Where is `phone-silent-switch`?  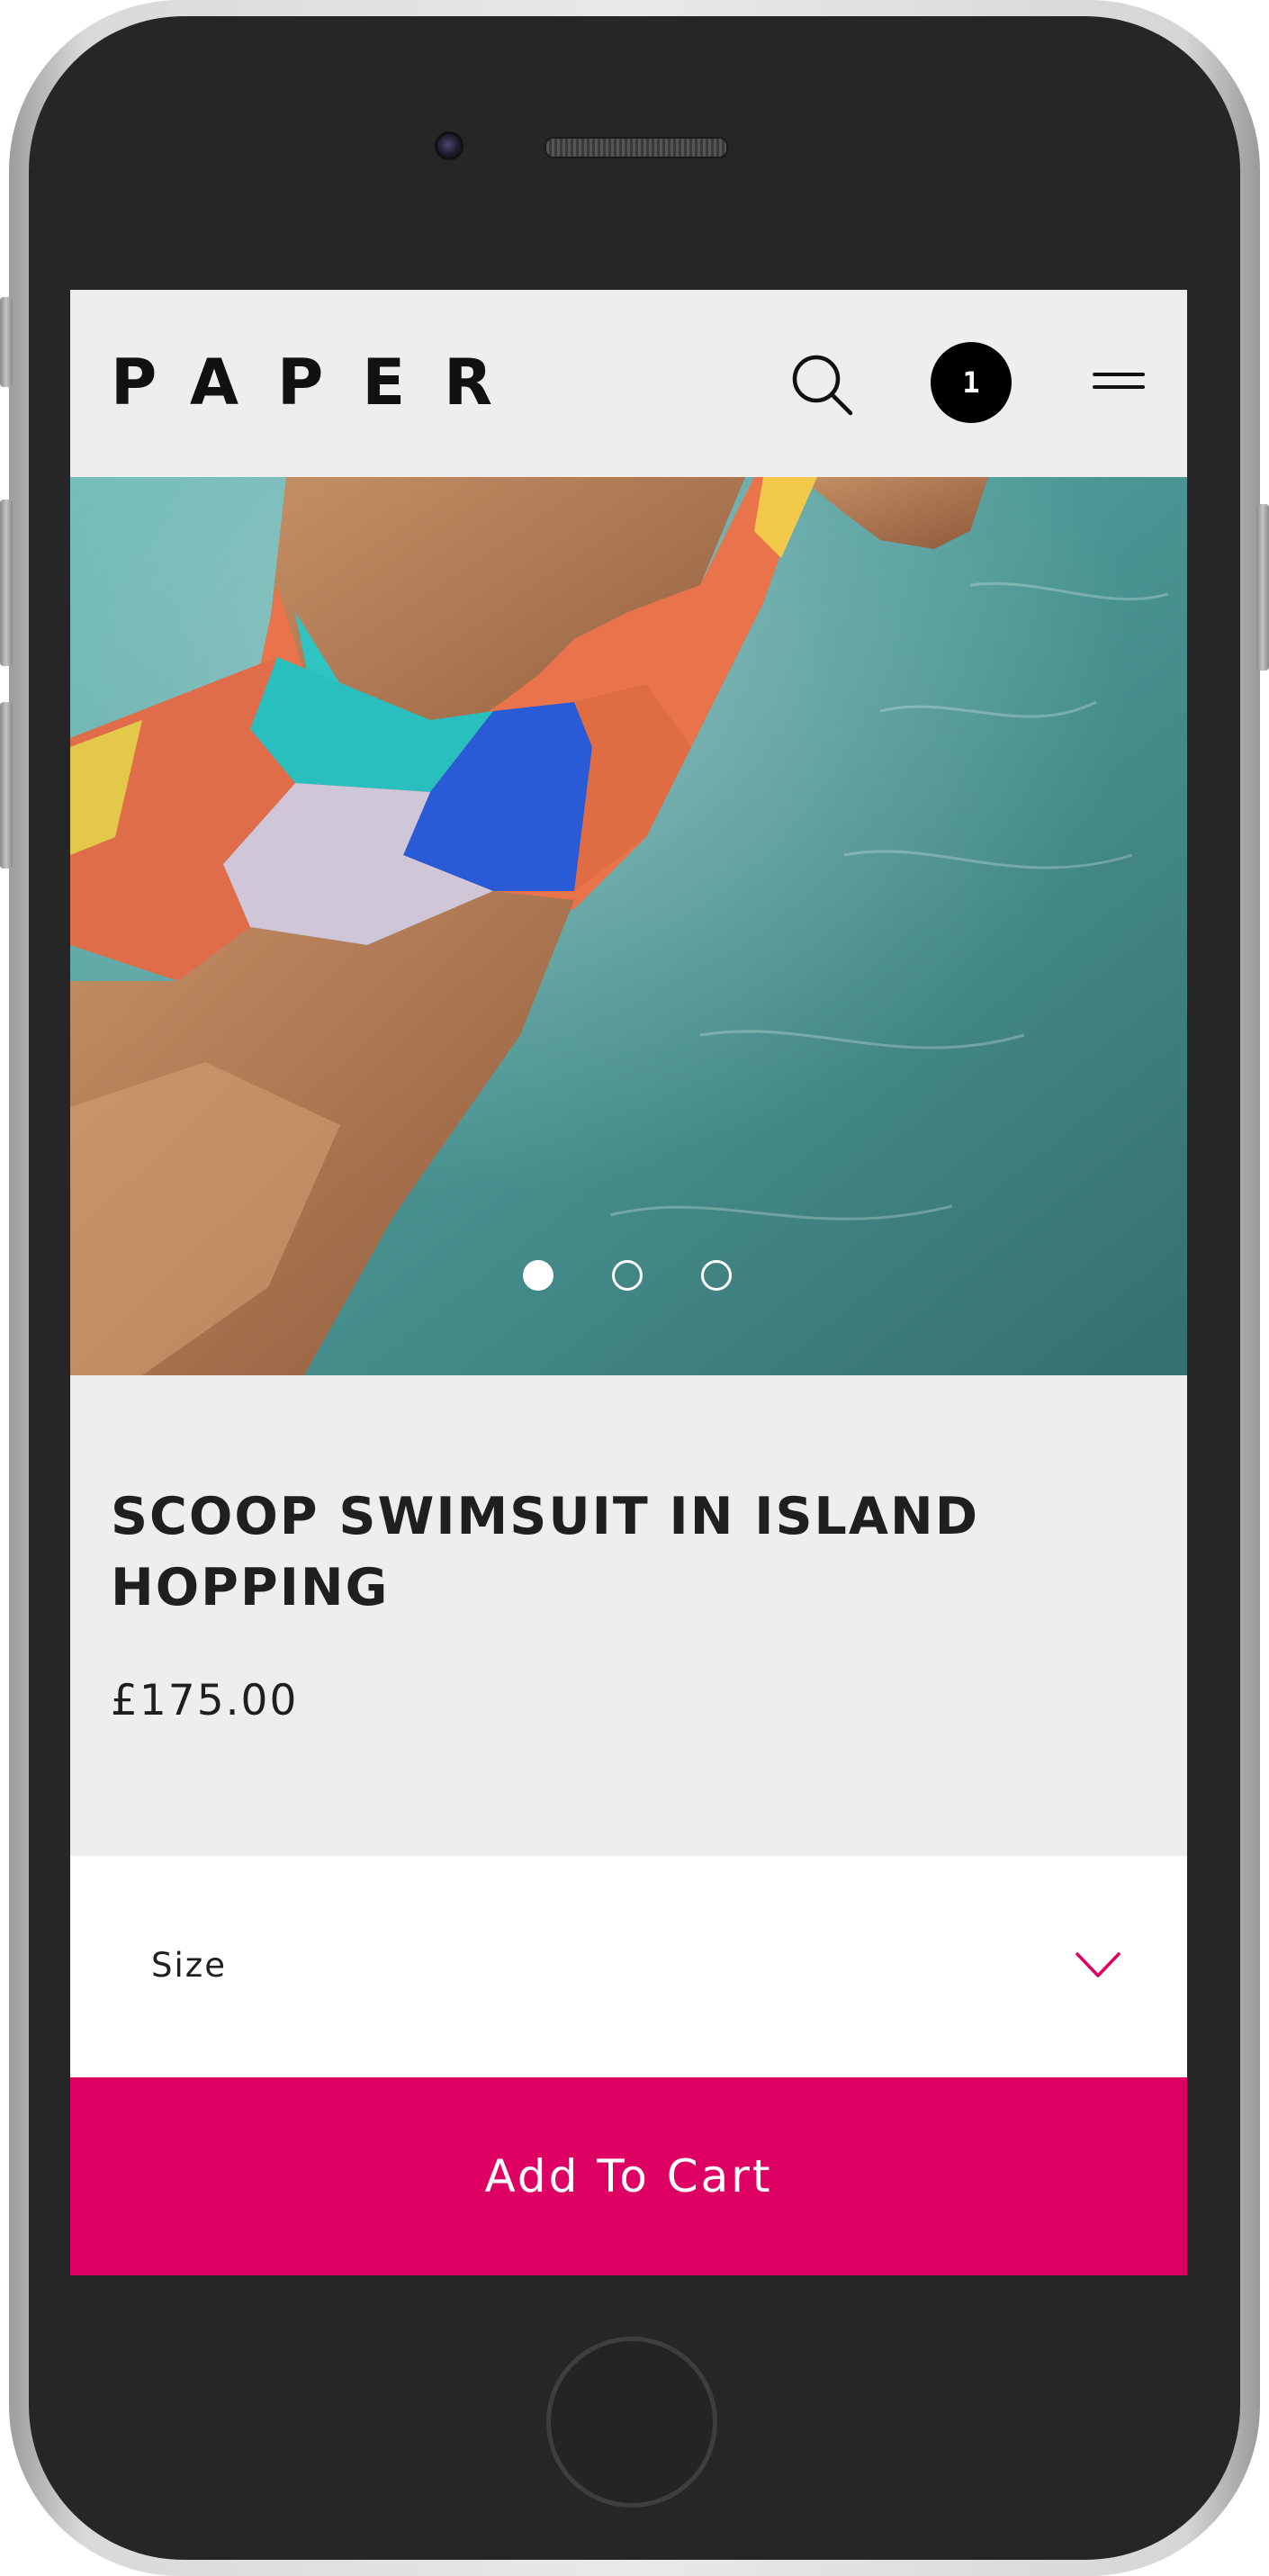 phone-silent-switch is located at coordinates (6, 342).